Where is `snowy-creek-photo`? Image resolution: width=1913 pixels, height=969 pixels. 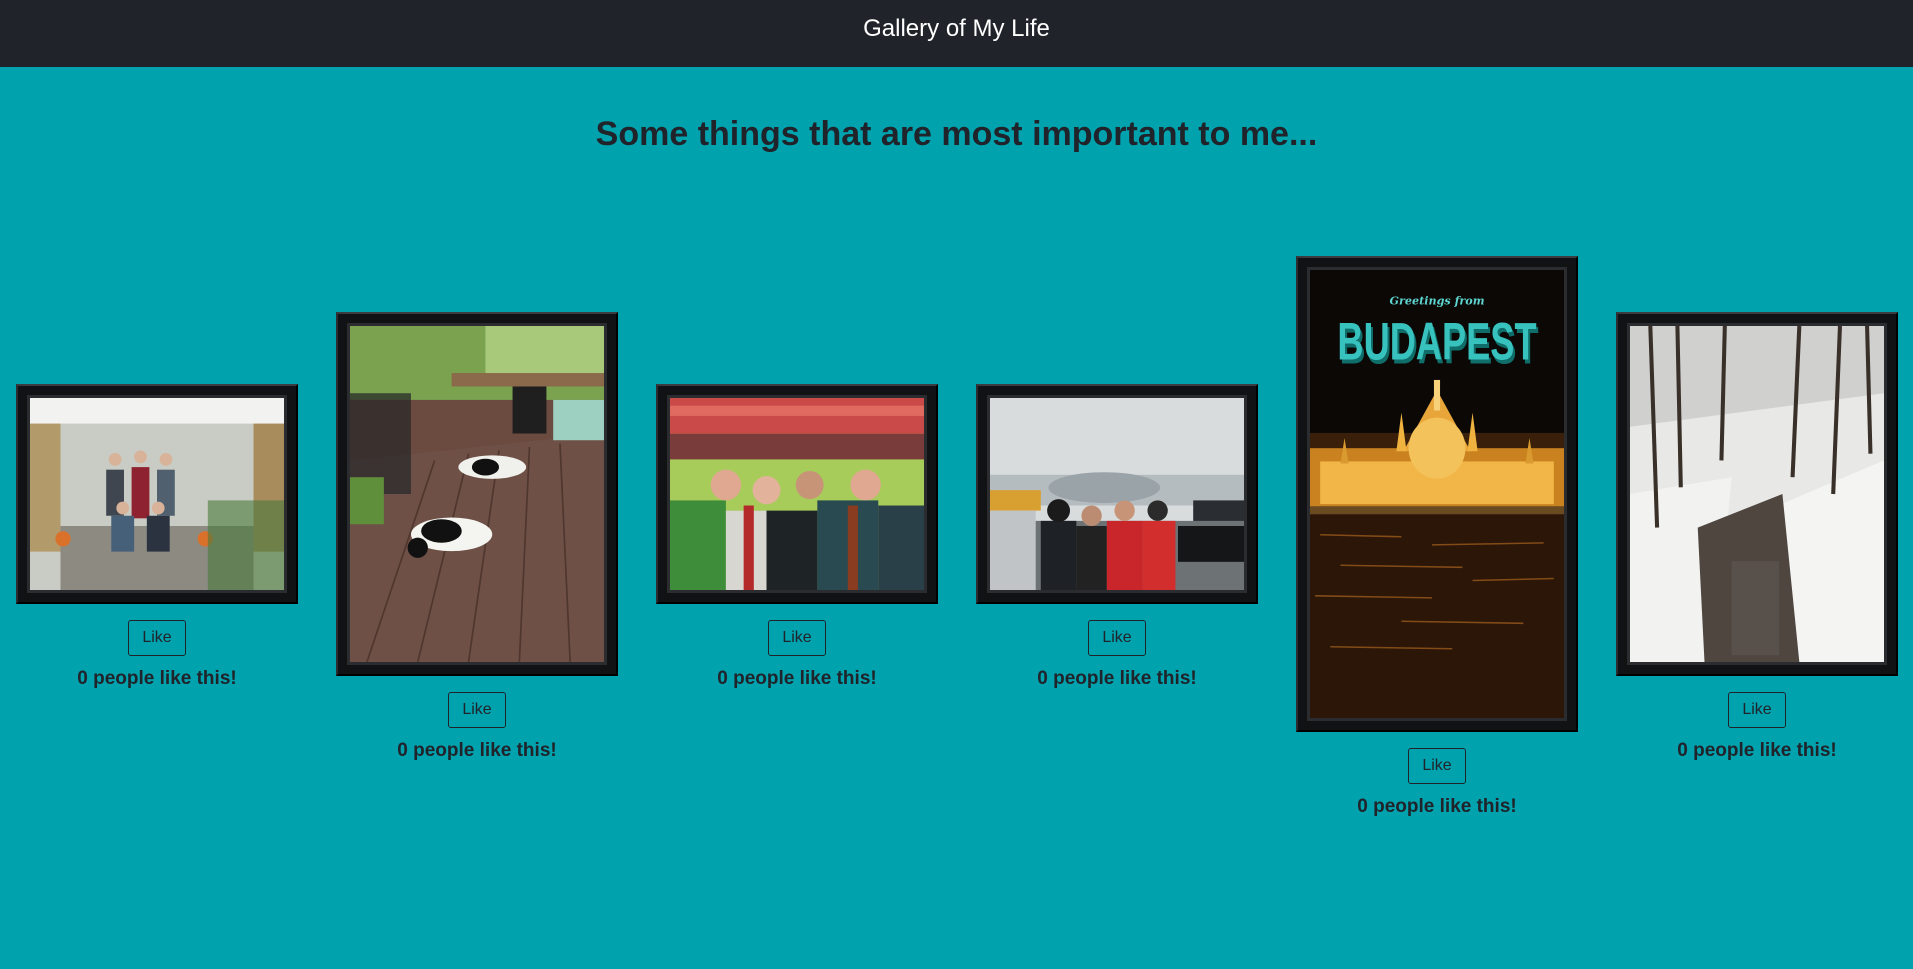 snowy-creek-photo is located at coordinates (1757, 494).